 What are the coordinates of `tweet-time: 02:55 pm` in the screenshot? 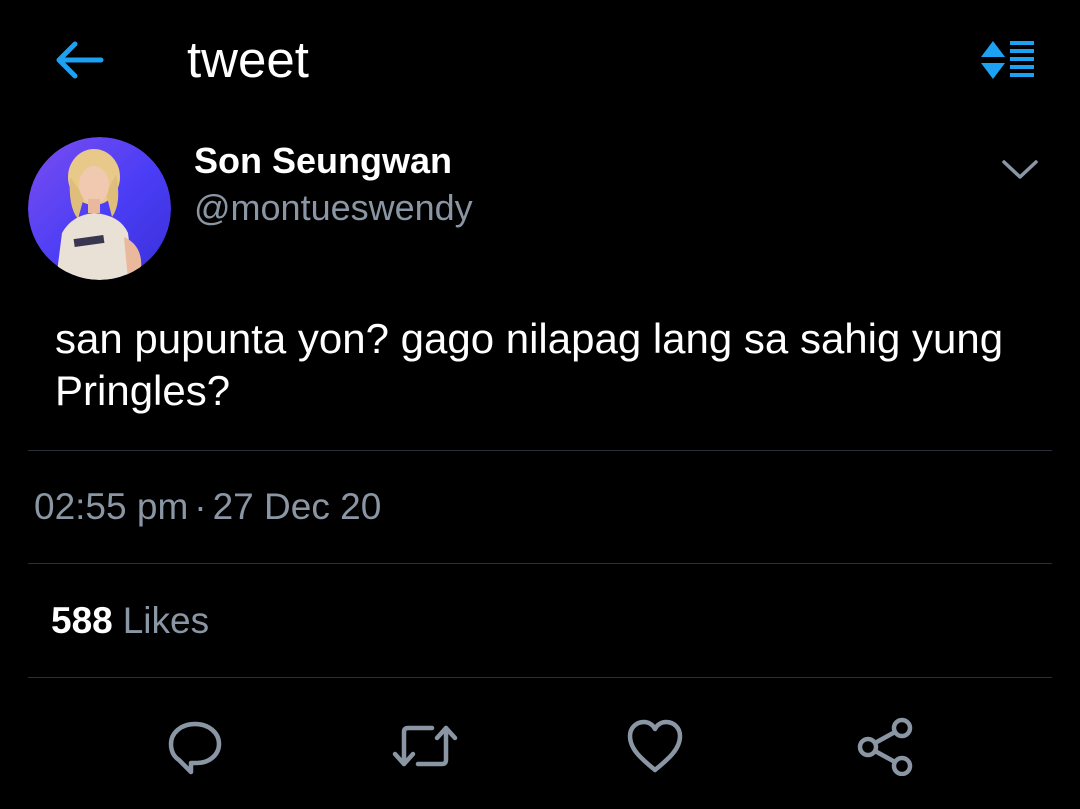 It's located at (111, 506).